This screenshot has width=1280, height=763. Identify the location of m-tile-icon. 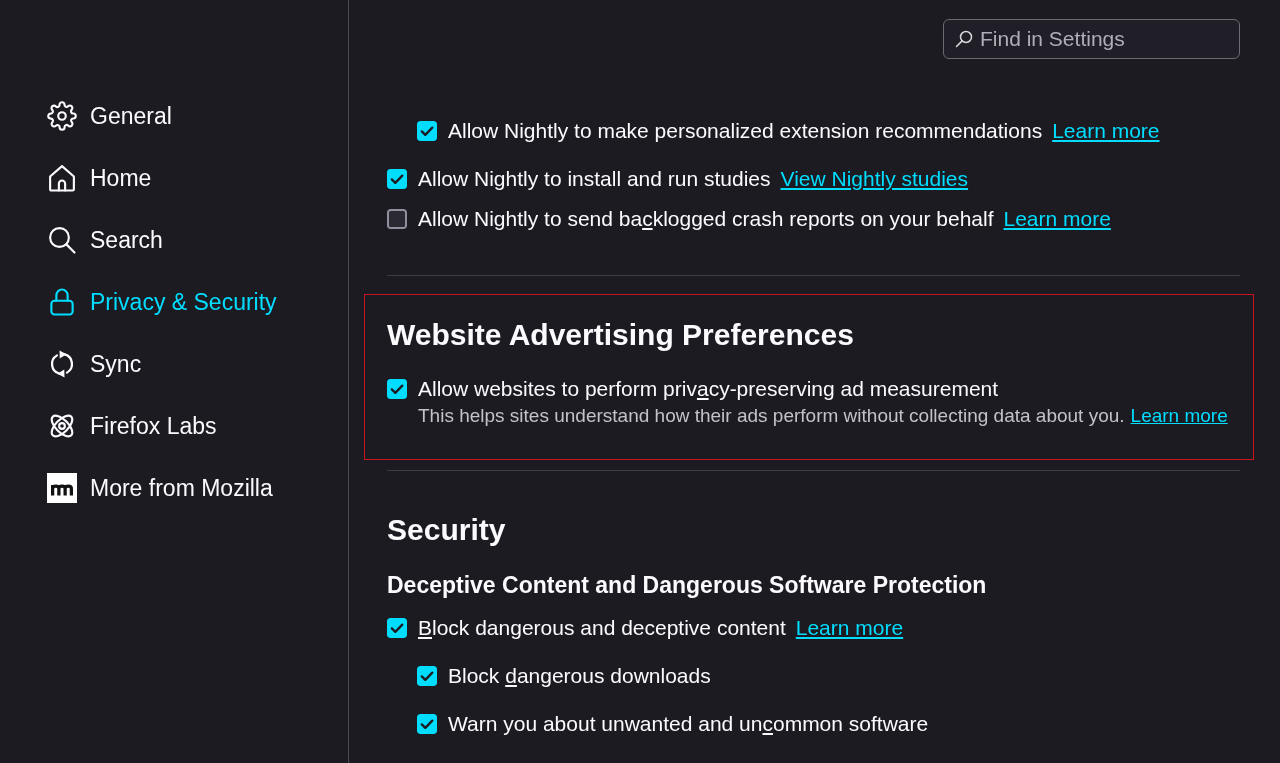
(62, 488).